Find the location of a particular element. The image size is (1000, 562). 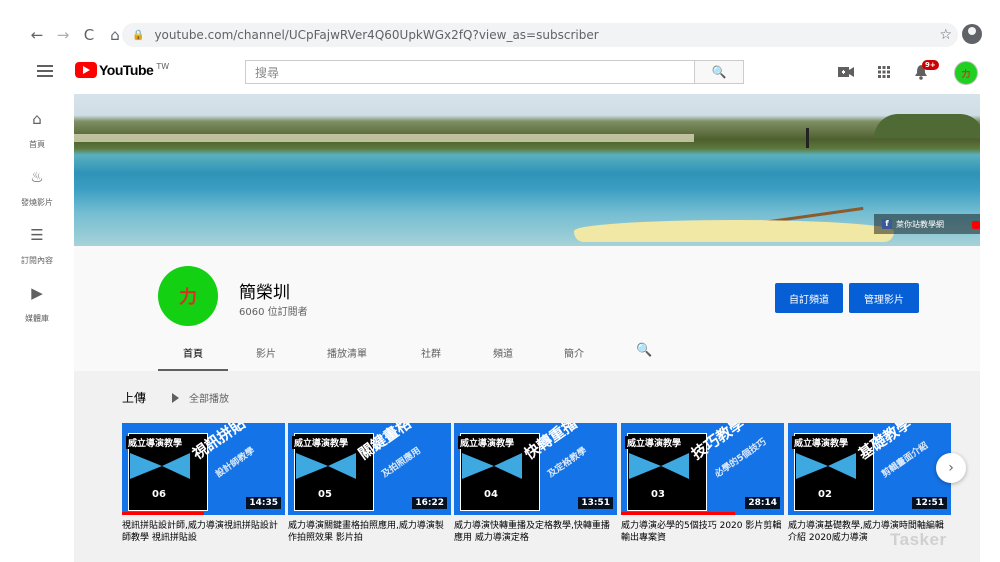

banner-youtube-icon is located at coordinates (976, 225).